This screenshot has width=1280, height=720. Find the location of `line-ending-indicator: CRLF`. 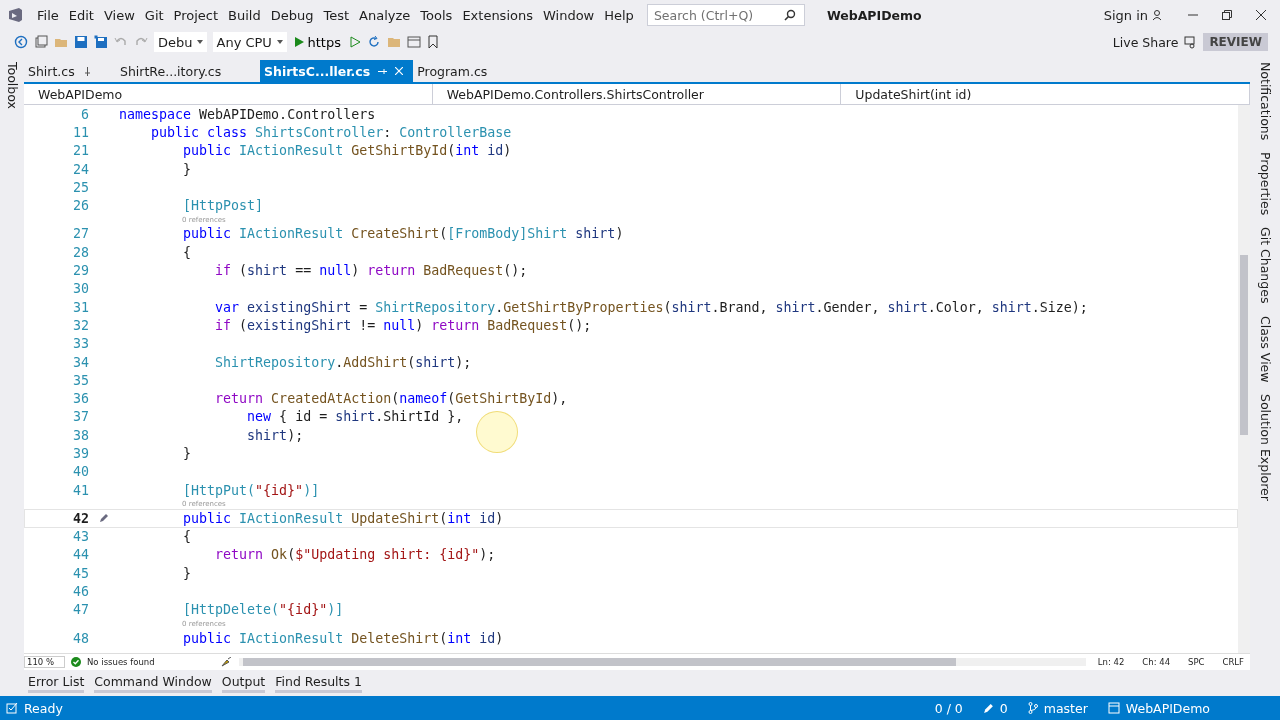

line-ending-indicator: CRLF is located at coordinates (1233, 662).